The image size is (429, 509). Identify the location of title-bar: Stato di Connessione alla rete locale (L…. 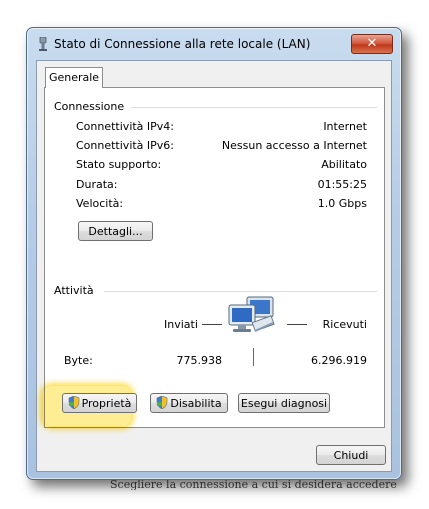
(214, 43).